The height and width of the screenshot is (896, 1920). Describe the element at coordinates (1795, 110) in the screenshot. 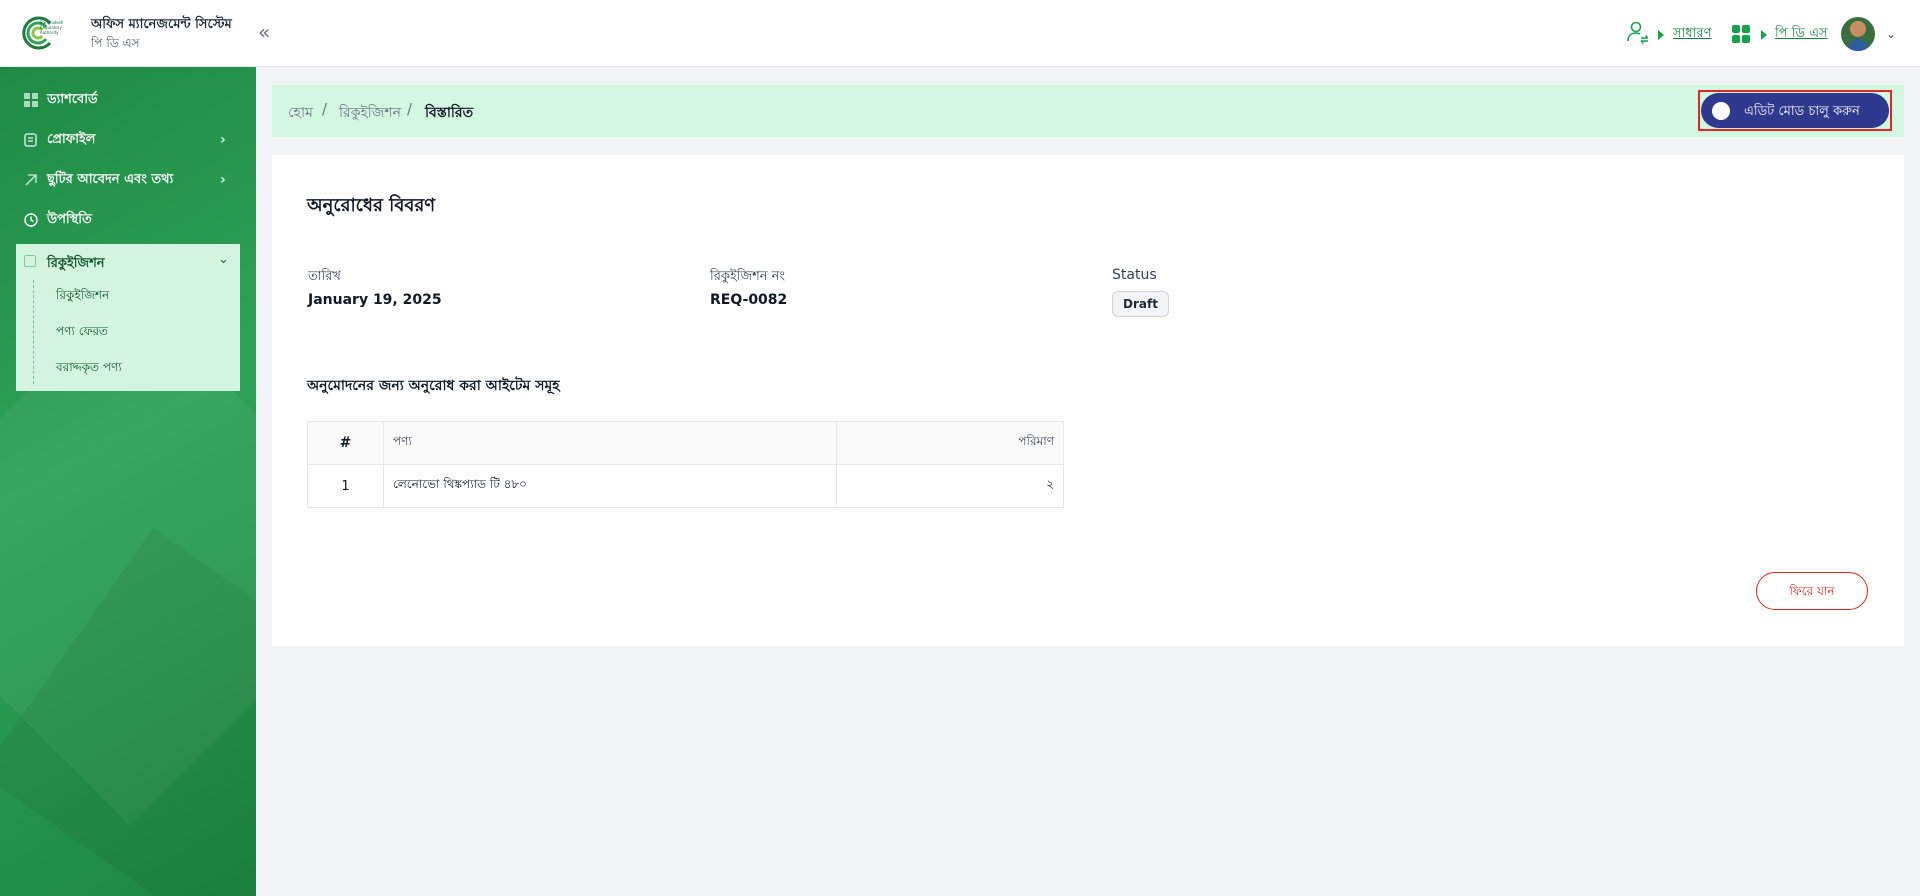

I see `annotation-highlight-box` at that location.